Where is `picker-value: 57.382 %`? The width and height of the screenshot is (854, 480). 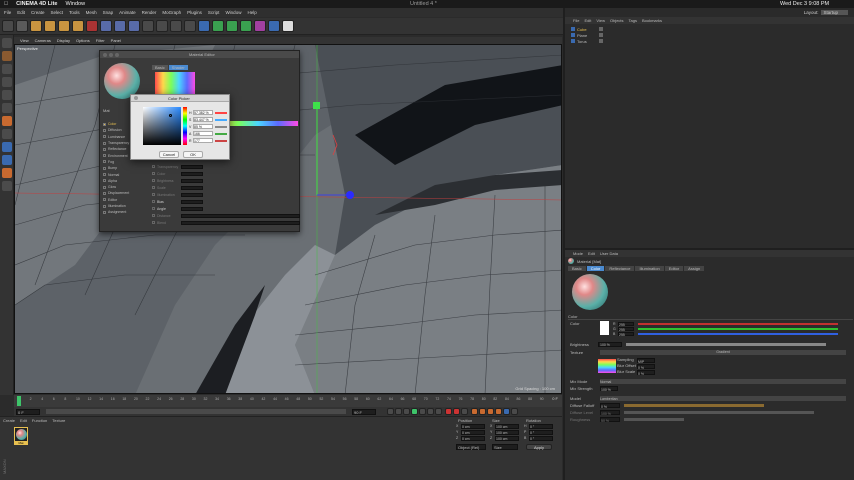
picker-value: 57.382 % is located at coordinates (203, 112).